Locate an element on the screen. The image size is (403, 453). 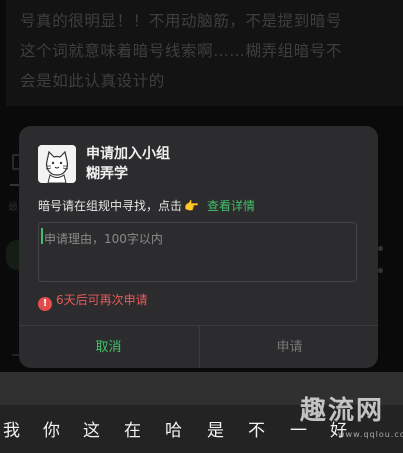
dialog-title: 申请加入小组 is located at coordinates (128, 154).